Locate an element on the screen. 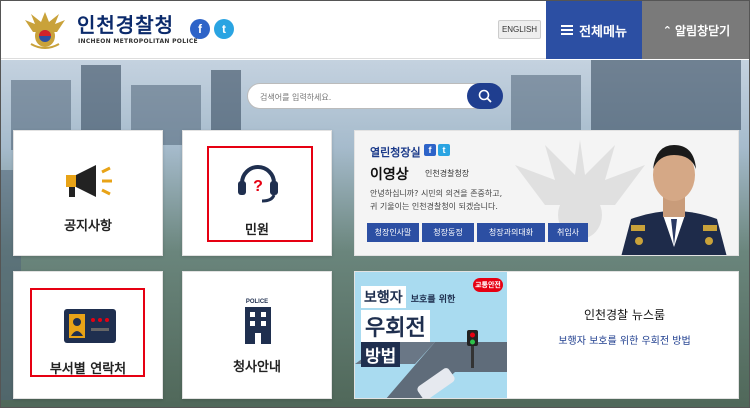 The width and height of the screenshot is (750, 408). newsroom-article-link: 보행자 보호를 위한 우회전 방법 is located at coordinates (624, 339).